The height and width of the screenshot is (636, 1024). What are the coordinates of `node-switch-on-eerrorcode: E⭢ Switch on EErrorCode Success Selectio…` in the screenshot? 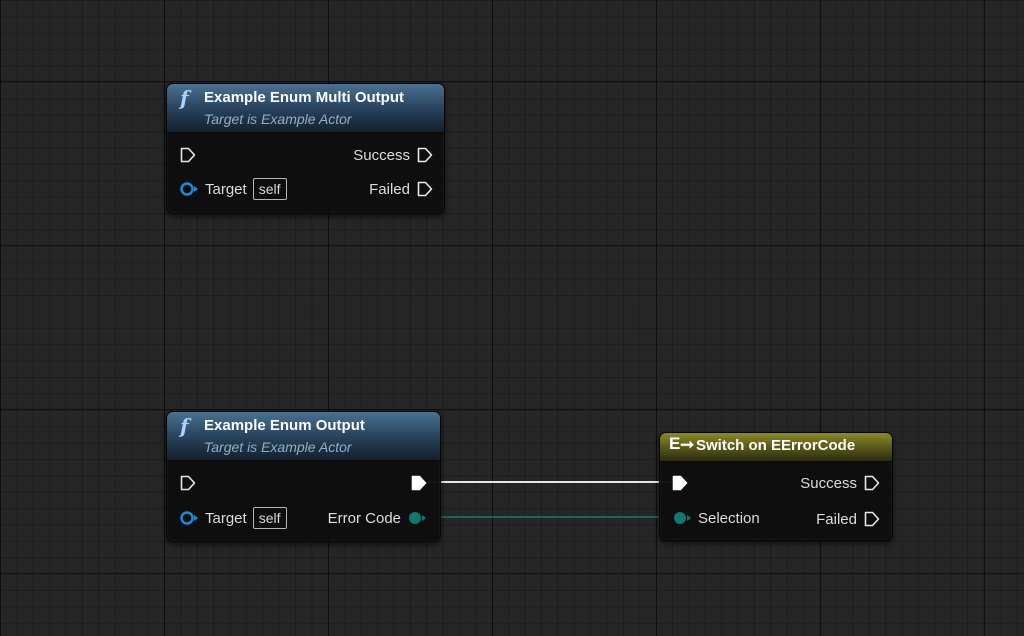 It's located at (776, 486).